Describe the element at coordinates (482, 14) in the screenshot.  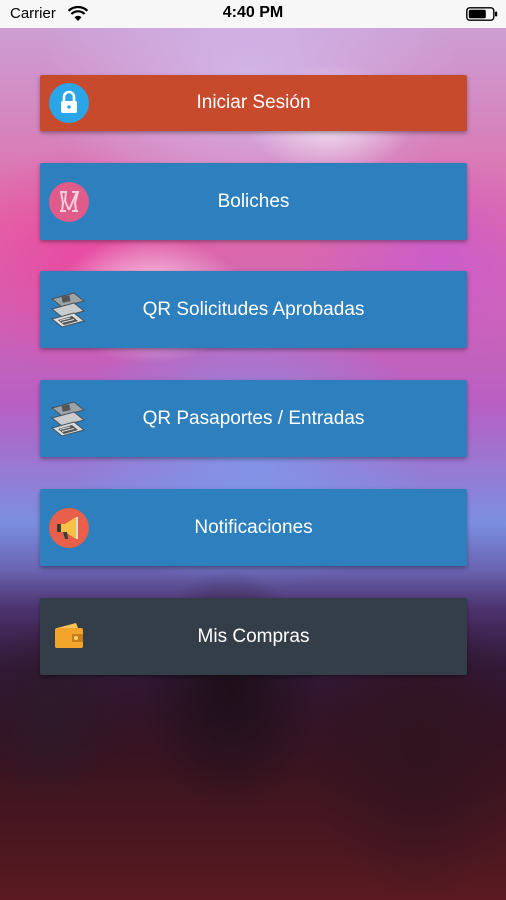
I see `battery-icon` at that location.